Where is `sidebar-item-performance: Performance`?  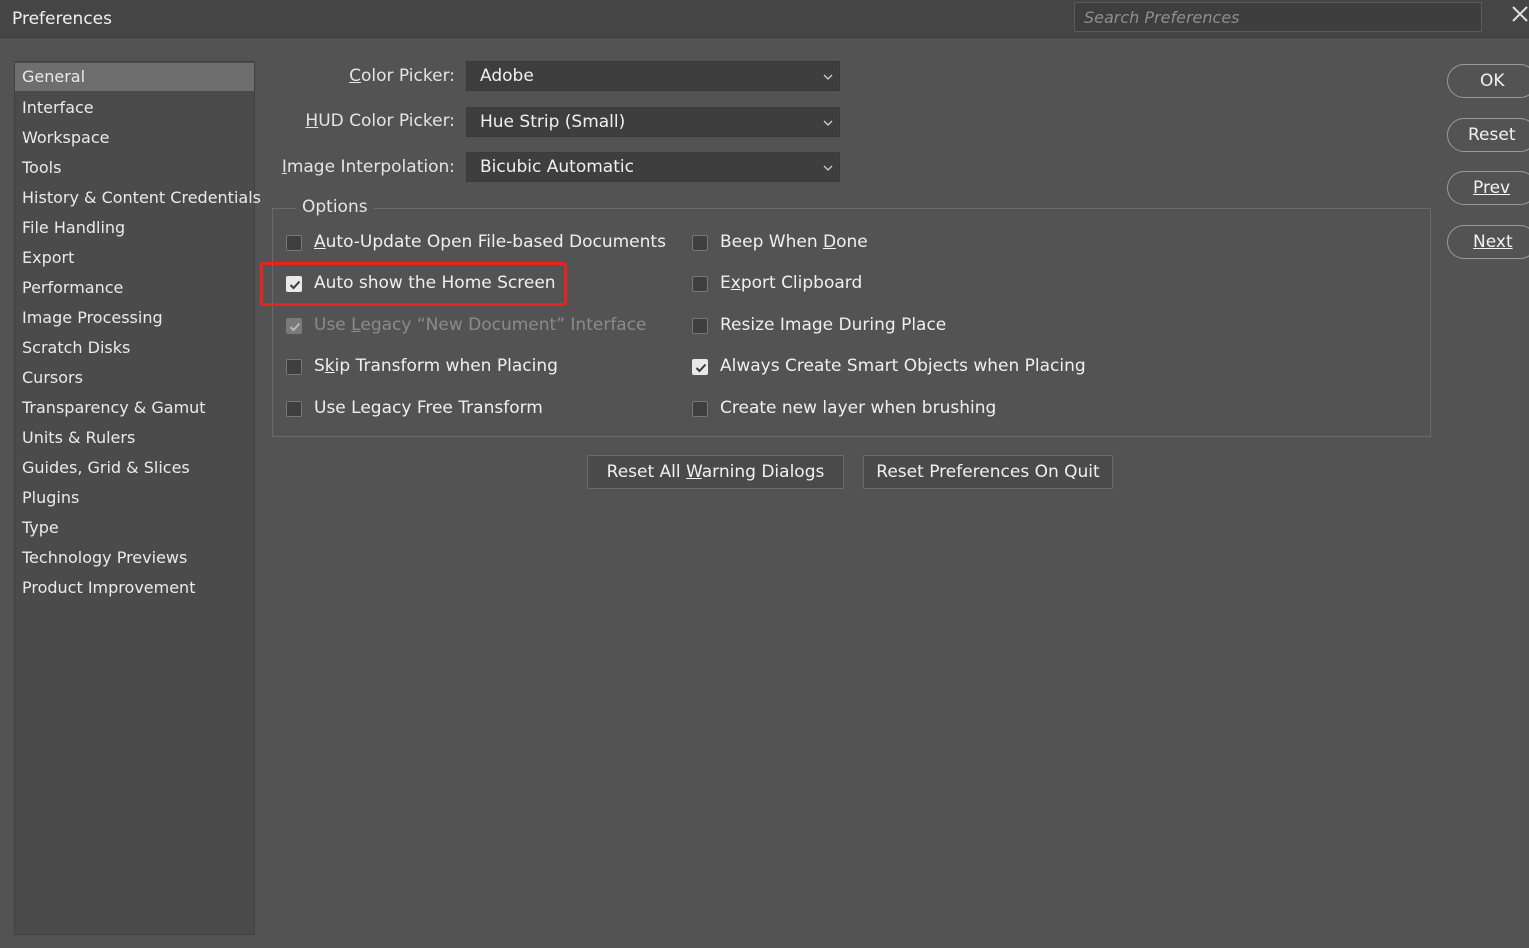 sidebar-item-performance: Performance is located at coordinates (134, 288).